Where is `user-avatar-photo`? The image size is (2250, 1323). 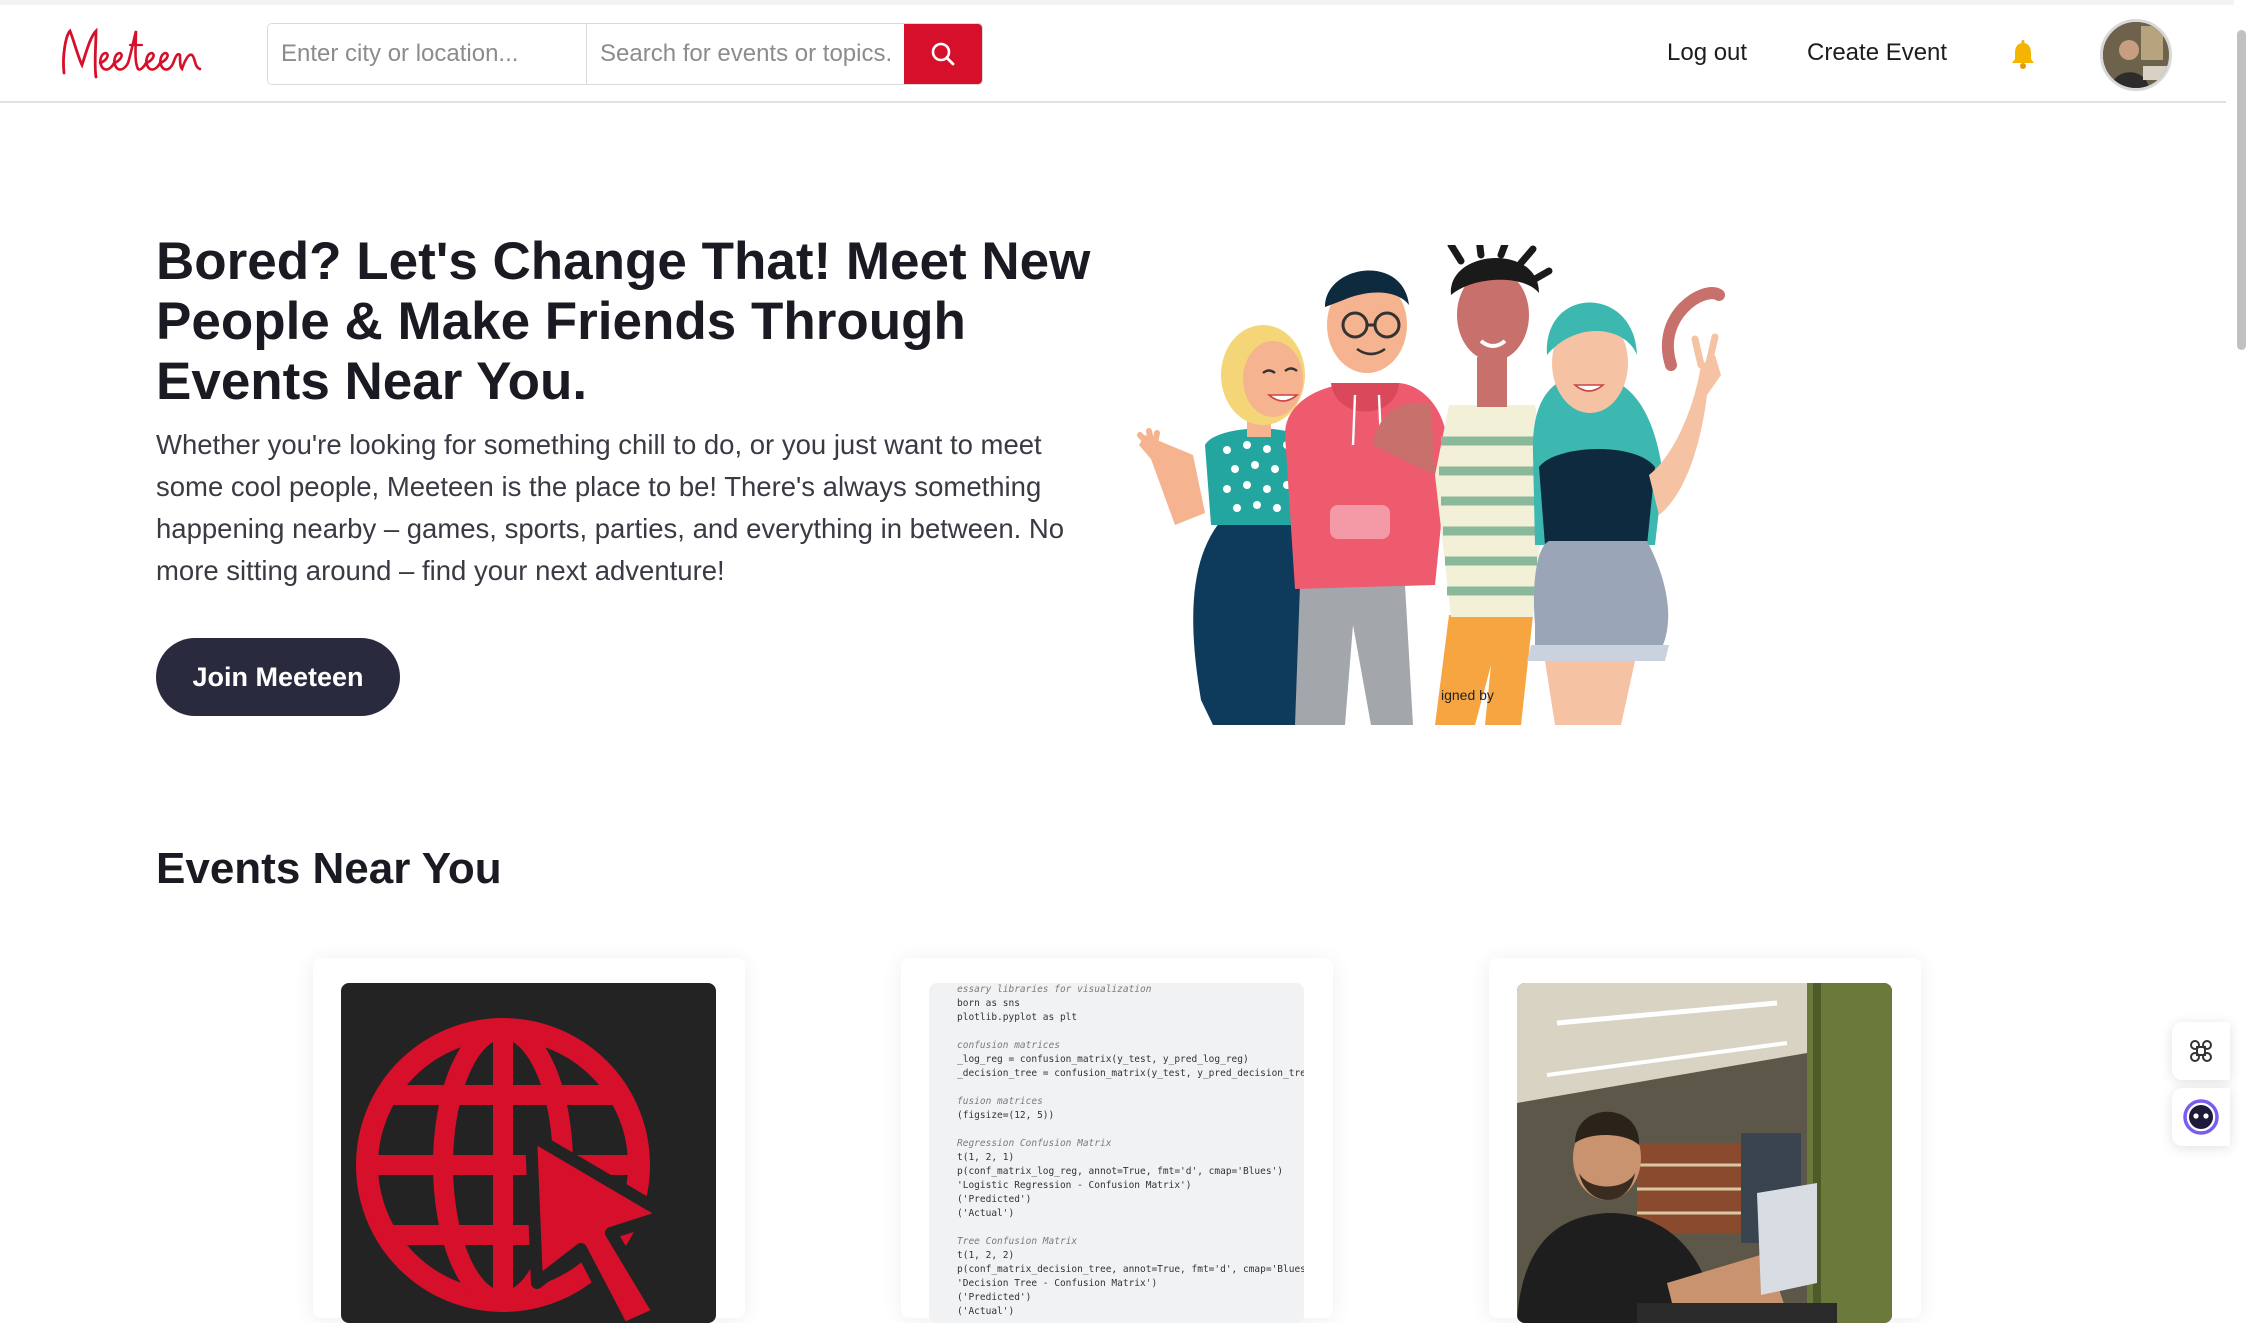 user-avatar-photo is located at coordinates (2136, 55).